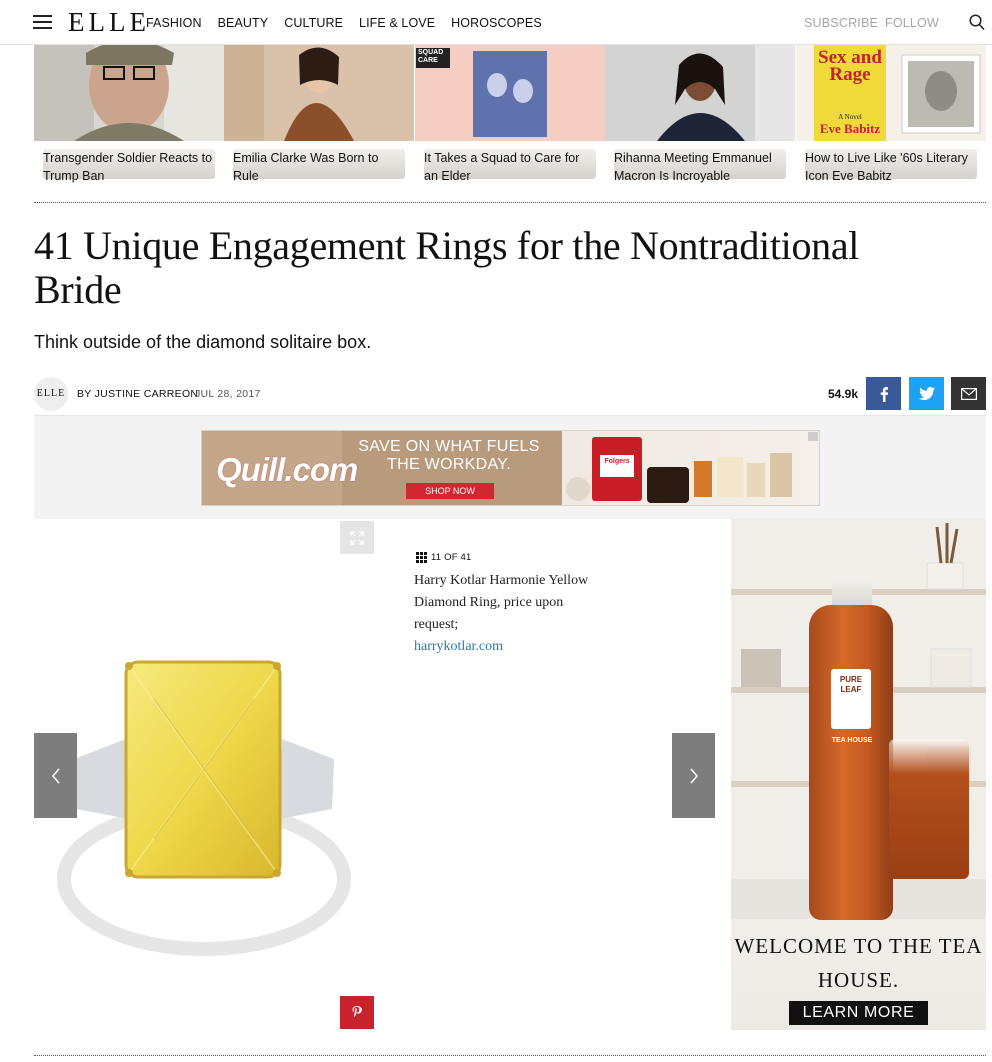 The height and width of the screenshot is (1062, 992). I want to click on related-title: It Takes a Squad to Care for an Elder, so click(510, 166).